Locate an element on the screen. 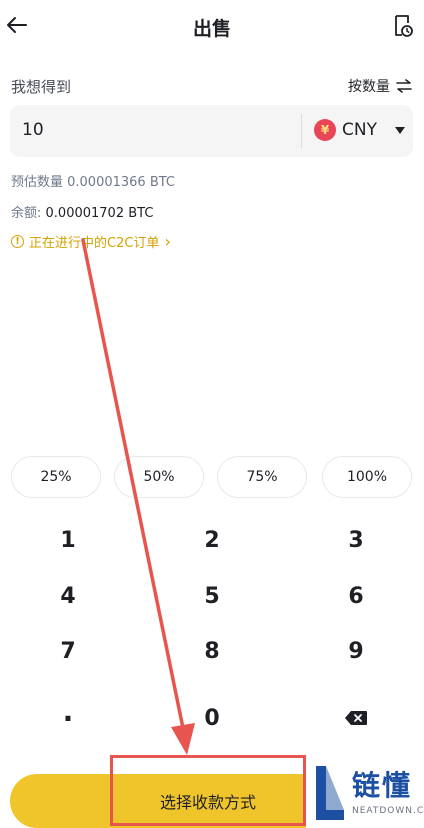 The height and width of the screenshot is (828, 424). balance-label: 余额: is located at coordinates (26, 213).